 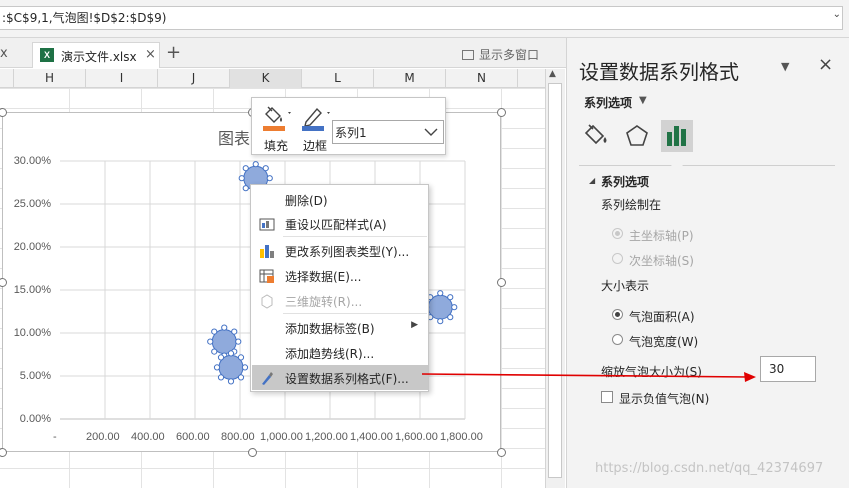 I want to click on menu-item-delete: 删除(D), so click(x=340, y=199).